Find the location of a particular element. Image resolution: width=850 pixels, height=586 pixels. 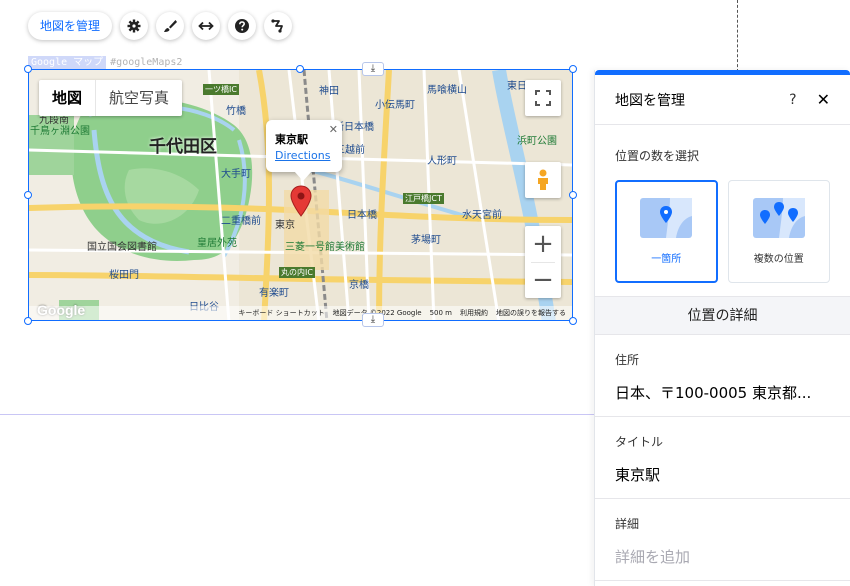

zoom-divider is located at coordinates (543, 262).